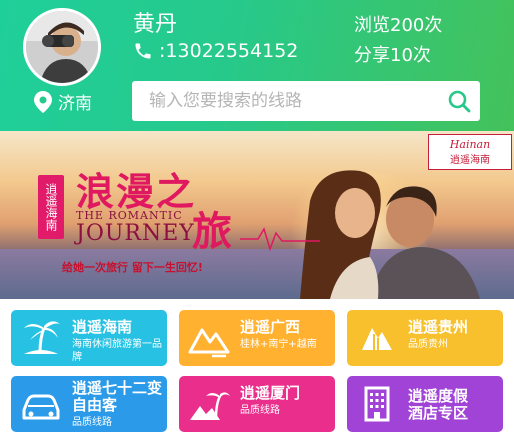 This screenshot has width=514, height=442. Describe the element at coordinates (425, 338) in the screenshot. I see `tile-guizhou: 逍遥贵州 品质贵州` at that location.